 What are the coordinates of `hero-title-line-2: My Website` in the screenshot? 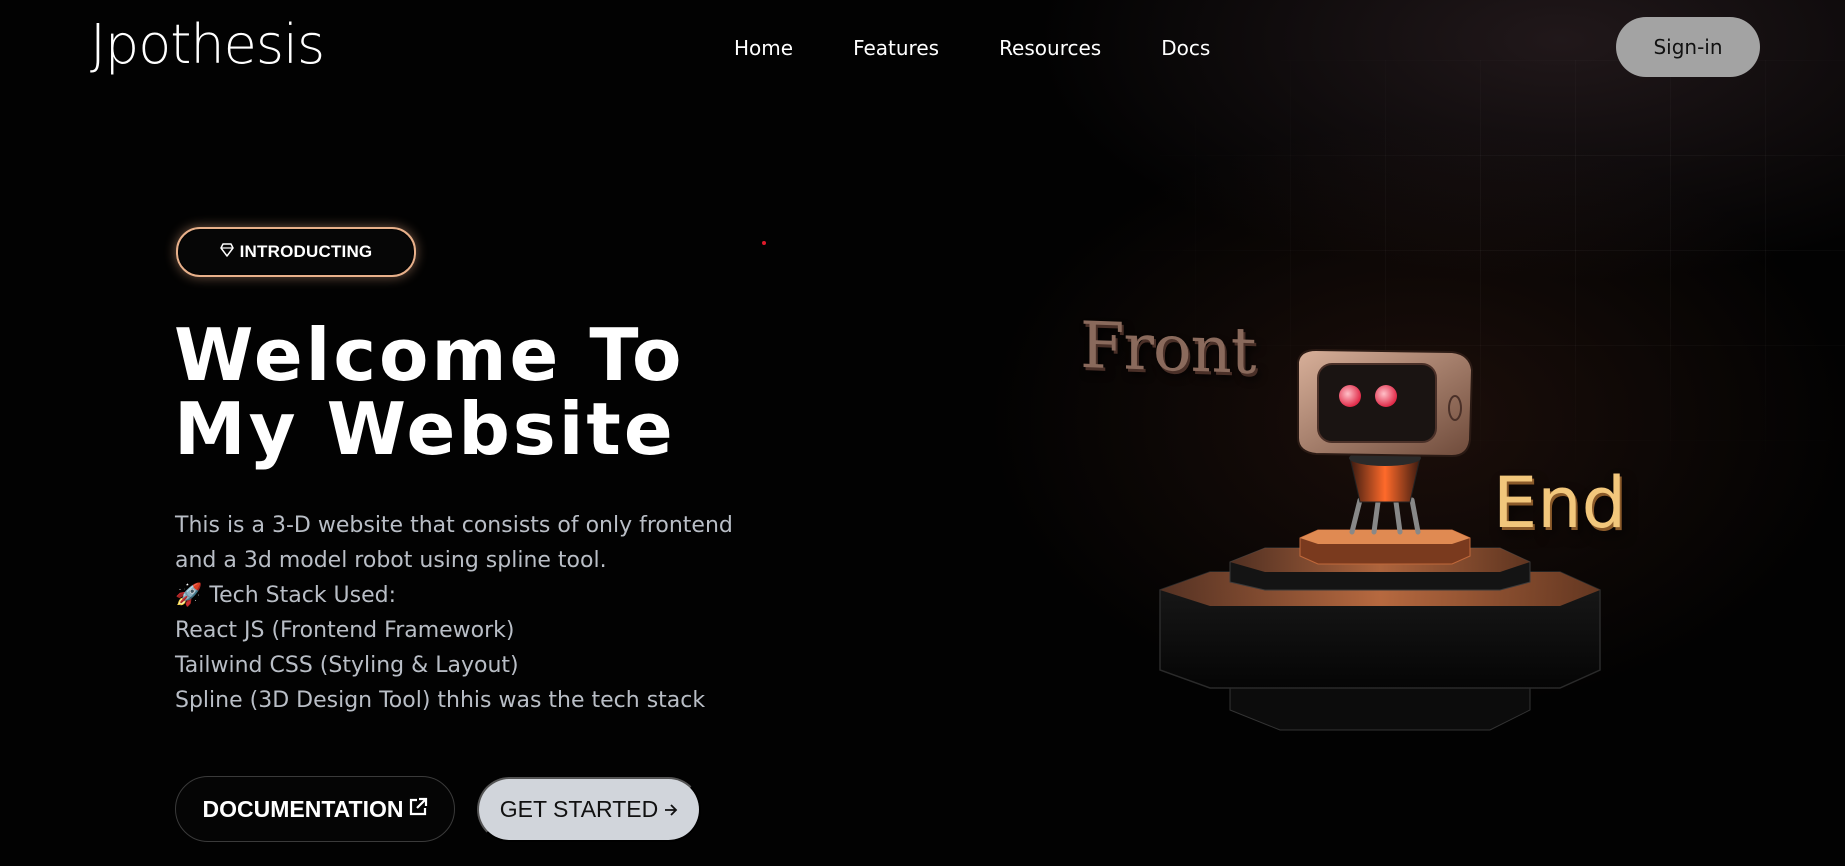 It's located at (425, 429).